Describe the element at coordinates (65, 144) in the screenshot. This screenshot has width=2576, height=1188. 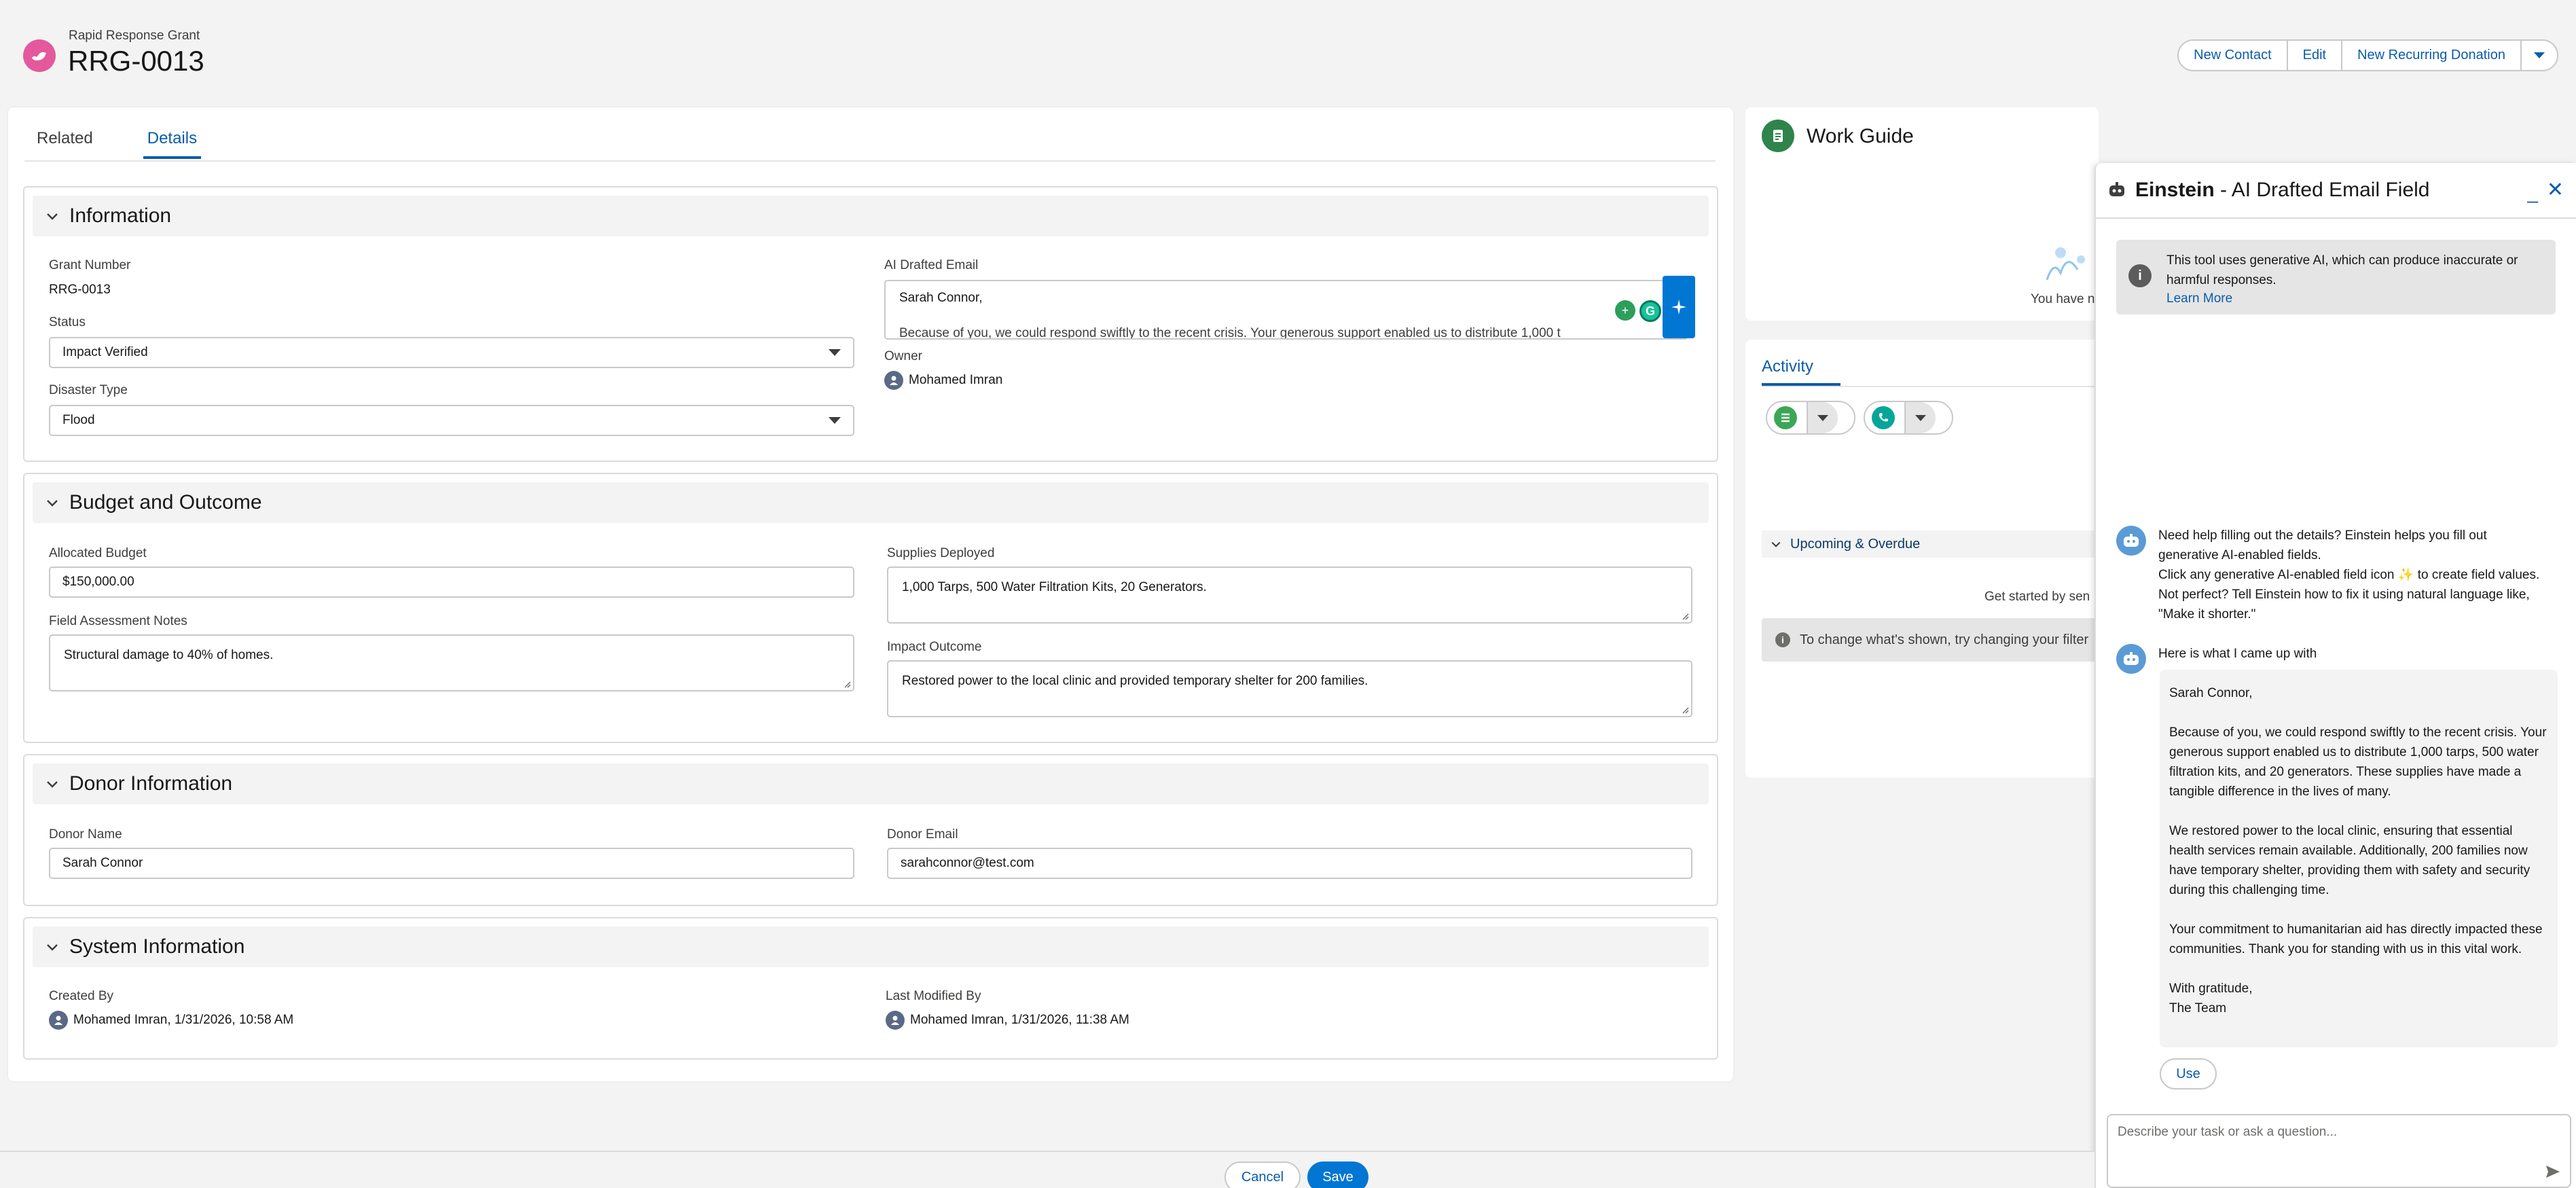
I see `tab-related: Related` at that location.